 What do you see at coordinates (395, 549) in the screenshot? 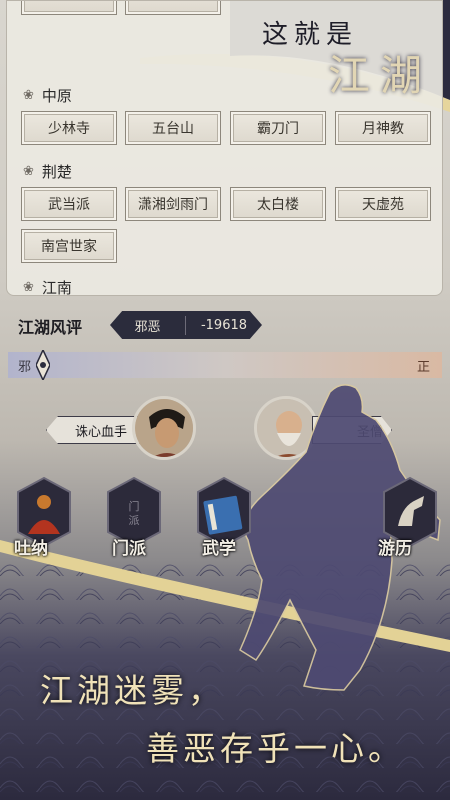
I see `menu-label-travel: 游历` at bounding box center [395, 549].